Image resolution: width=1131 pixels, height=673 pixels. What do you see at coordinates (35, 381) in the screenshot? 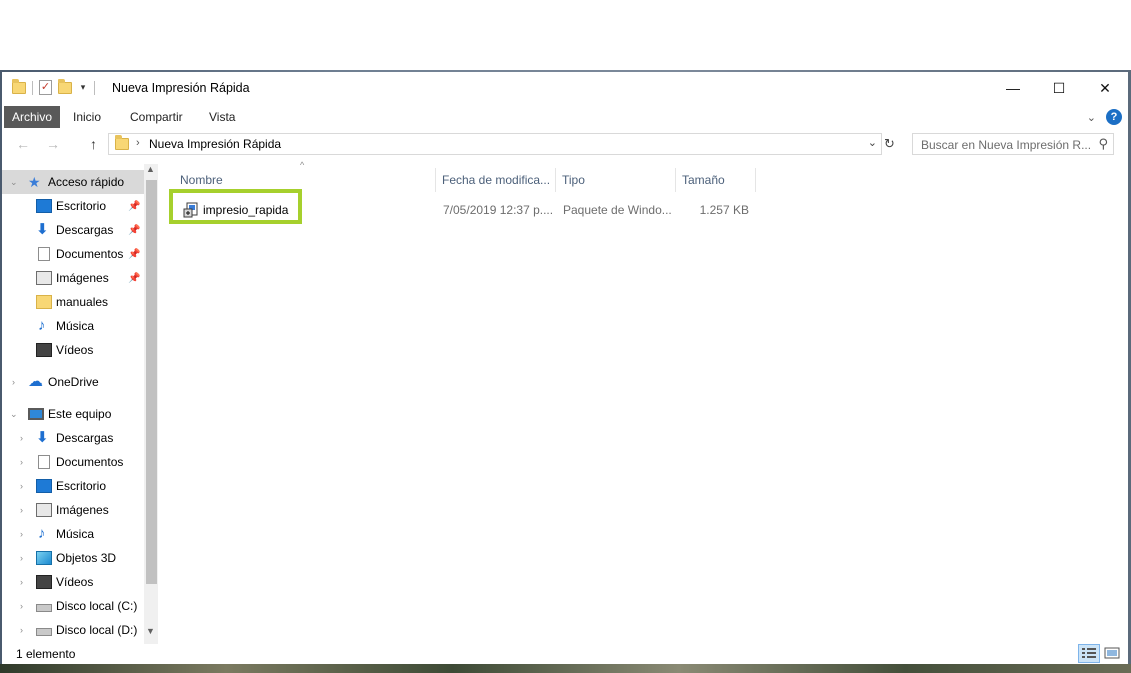
I see `cloud-icon: ☁` at bounding box center [35, 381].